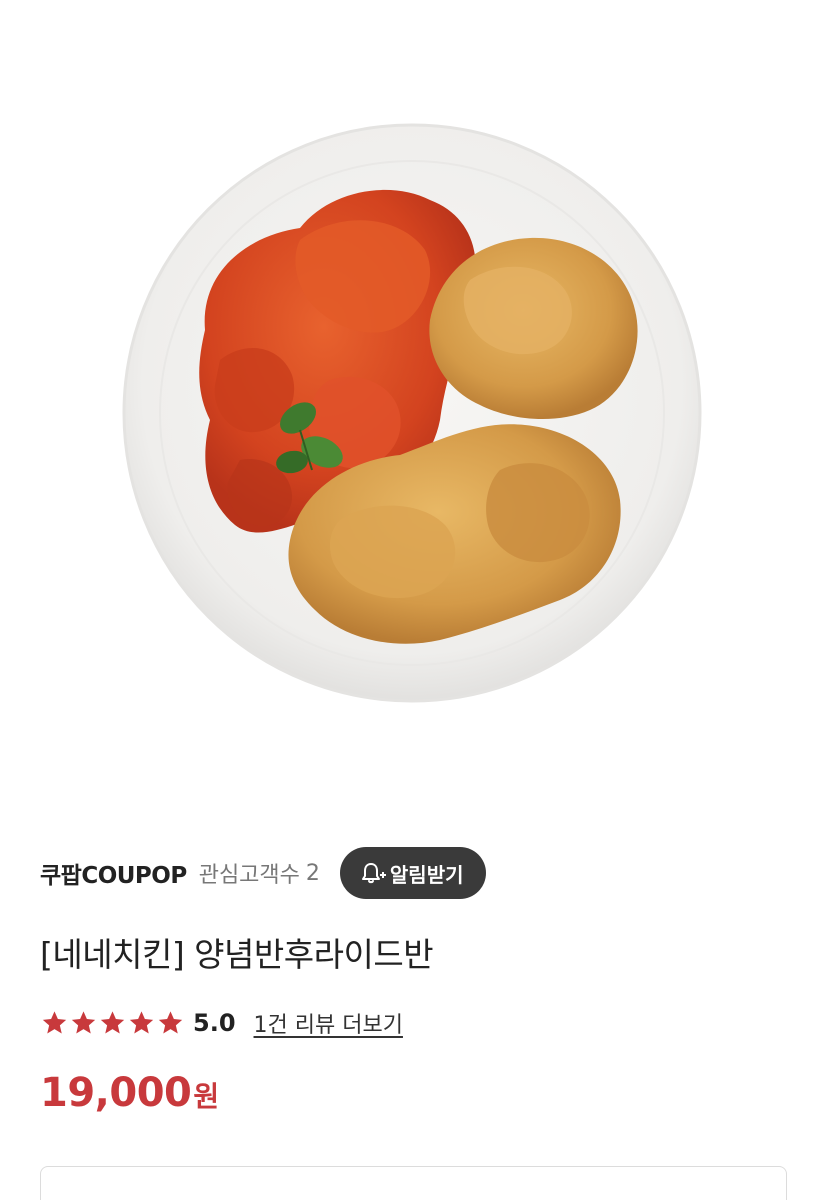 The width and height of the screenshot is (827, 1200). I want to click on rating-value: 5.0, so click(214, 1023).